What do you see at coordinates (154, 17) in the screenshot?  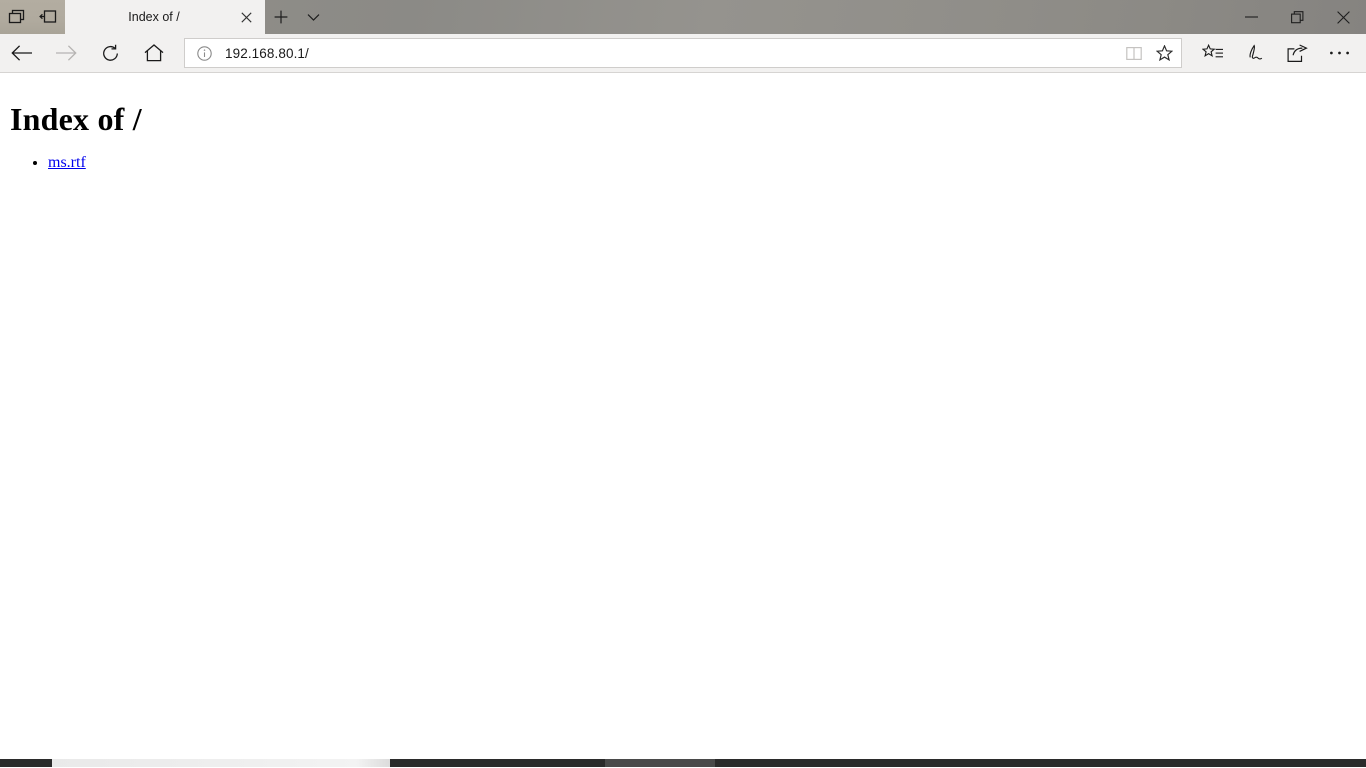 I see `tab-title: Index of /` at bounding box center [154, 17].